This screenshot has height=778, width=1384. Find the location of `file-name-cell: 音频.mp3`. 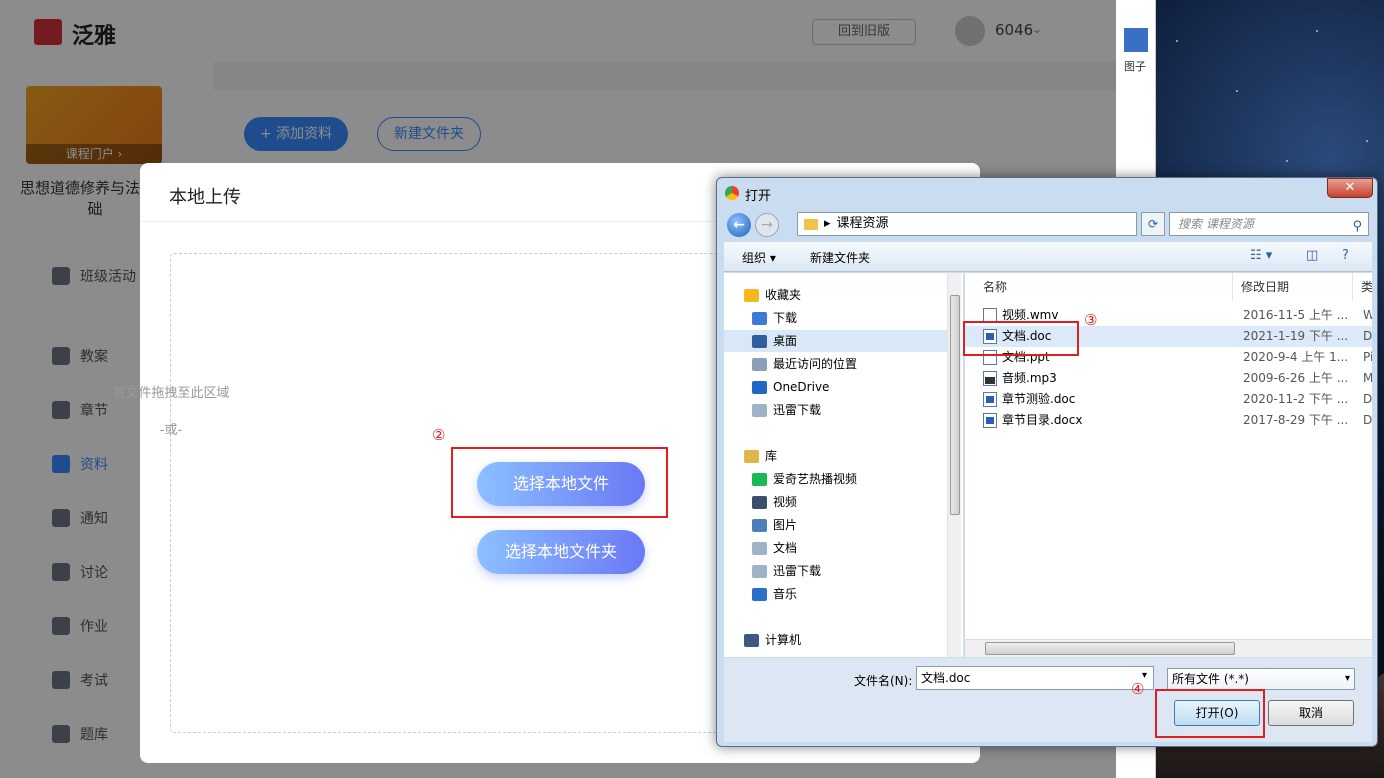

file-name-cell: 音频.mp3 is located at coordinates (1020, 378).